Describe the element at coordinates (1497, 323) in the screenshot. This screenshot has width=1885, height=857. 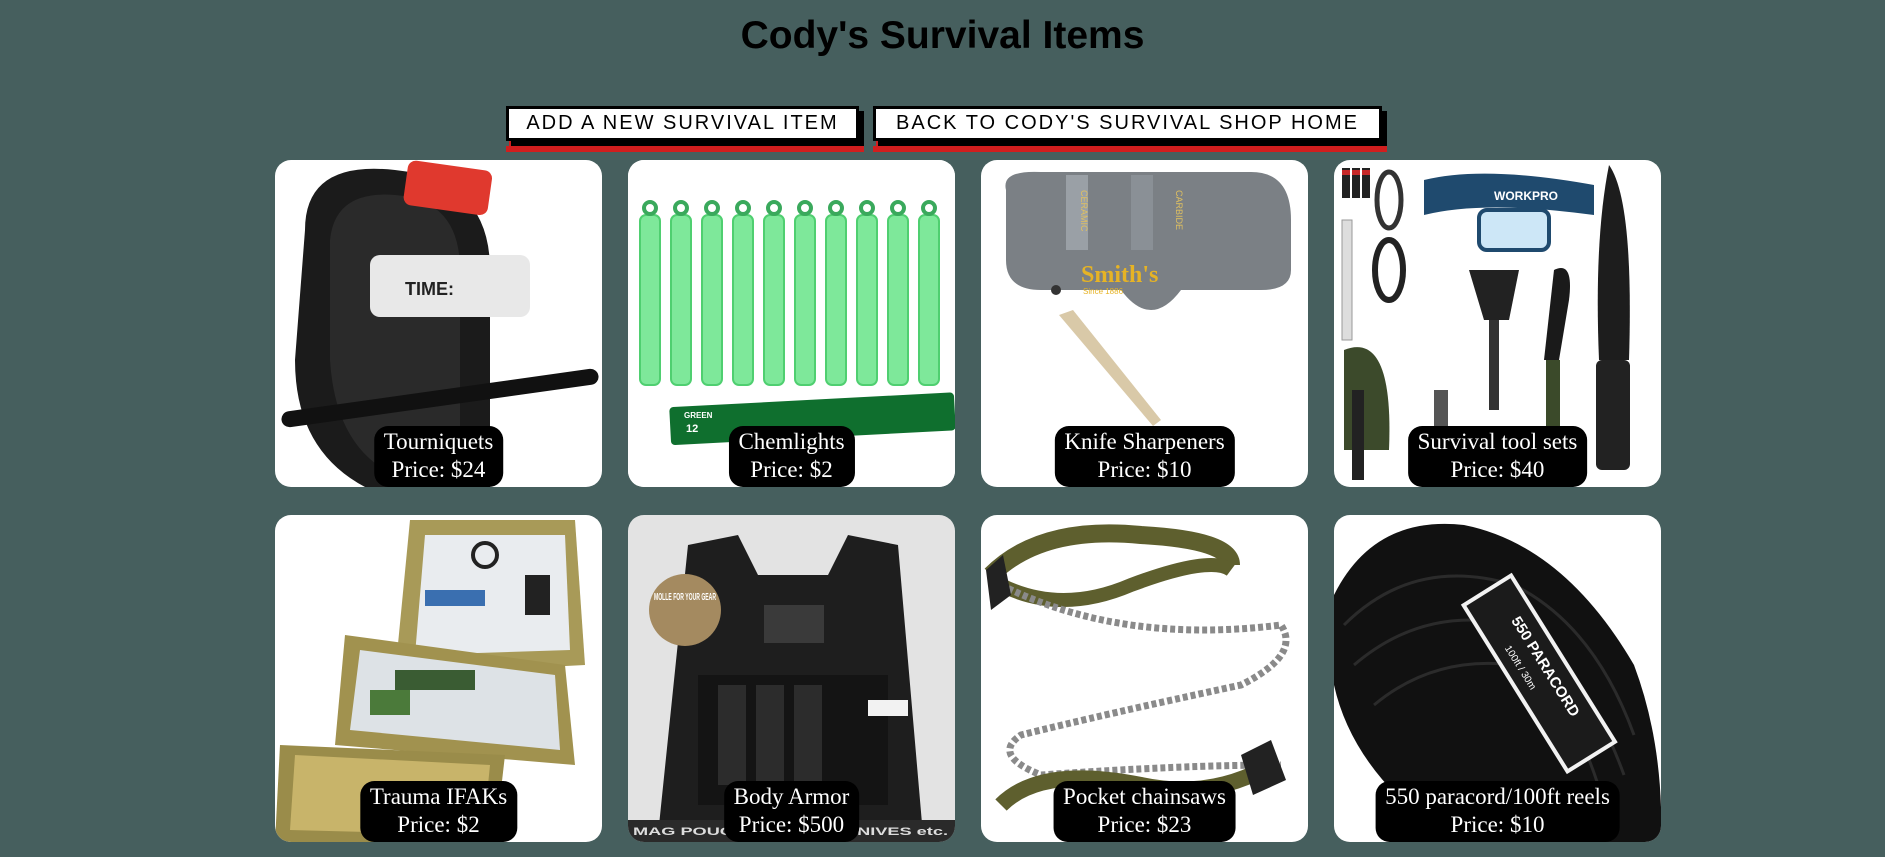
I see `item-card-survival-tool-sets: WORKPRO Survival tool sets Price: $40` at that location.